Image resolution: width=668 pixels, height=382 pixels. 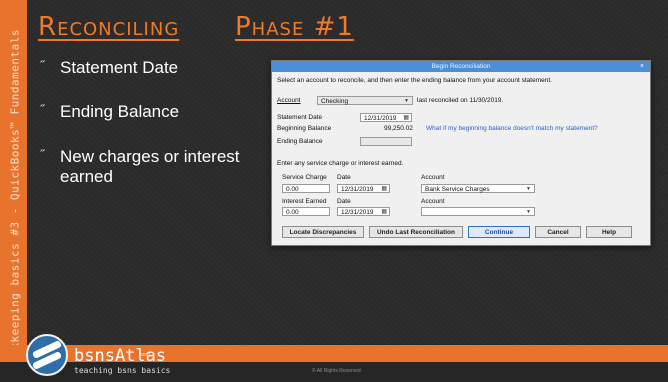 I want to click on close-icon: ×, so click(x=642, y=66).